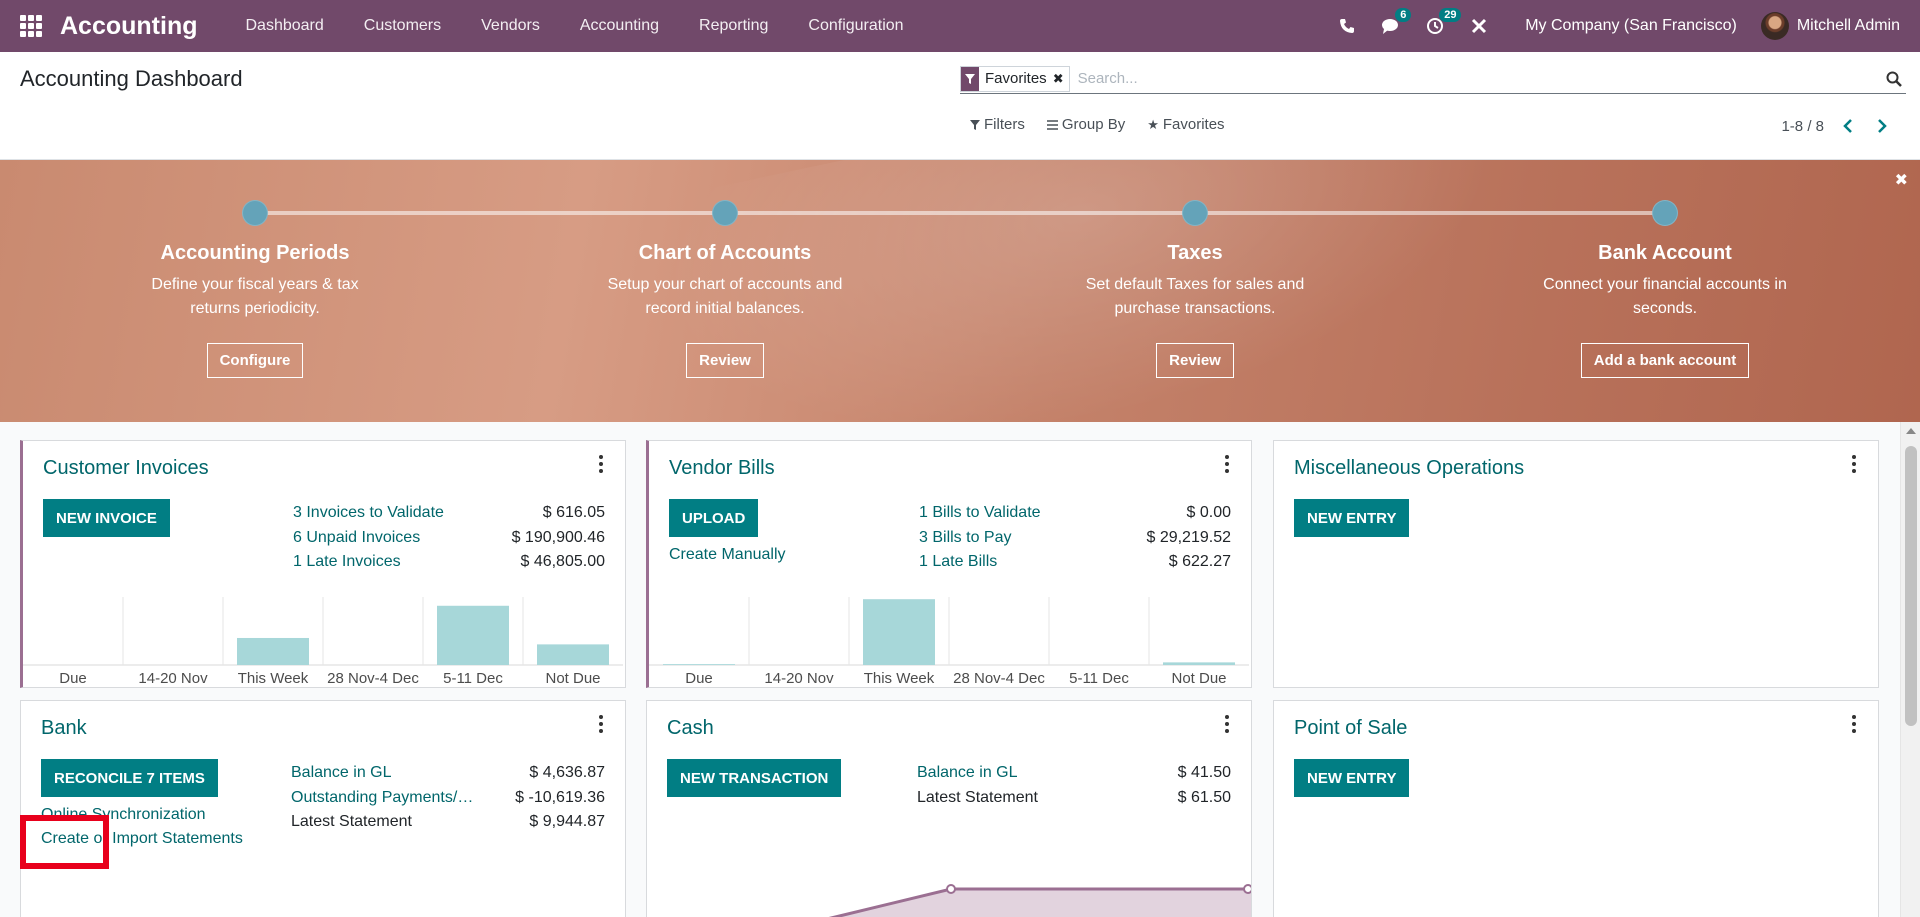  Describe the element at coordinates (733, 26) in the screenshot. I see `menu-reporting: Reporting` at that location.